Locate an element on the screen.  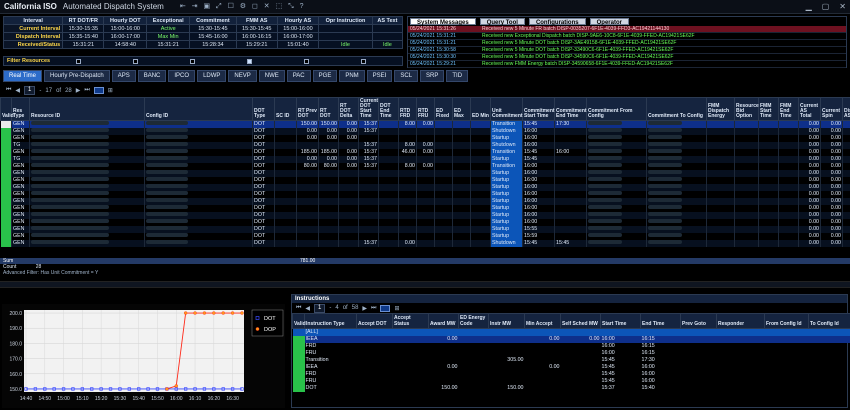
grid-header: RTD FRU is located at coordinates (426, 109).